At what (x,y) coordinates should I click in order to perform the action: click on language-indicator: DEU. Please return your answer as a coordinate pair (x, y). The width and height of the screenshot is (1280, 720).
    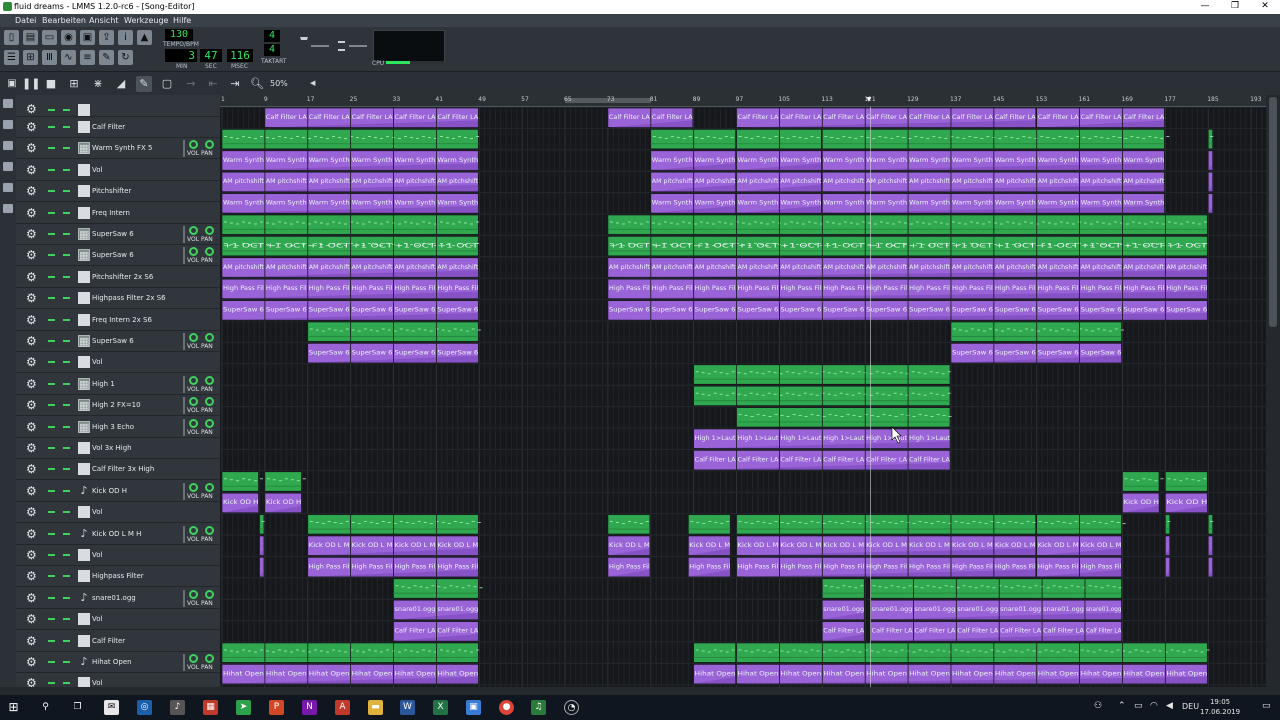
    Looking at the image, I should click on (1190, 706).